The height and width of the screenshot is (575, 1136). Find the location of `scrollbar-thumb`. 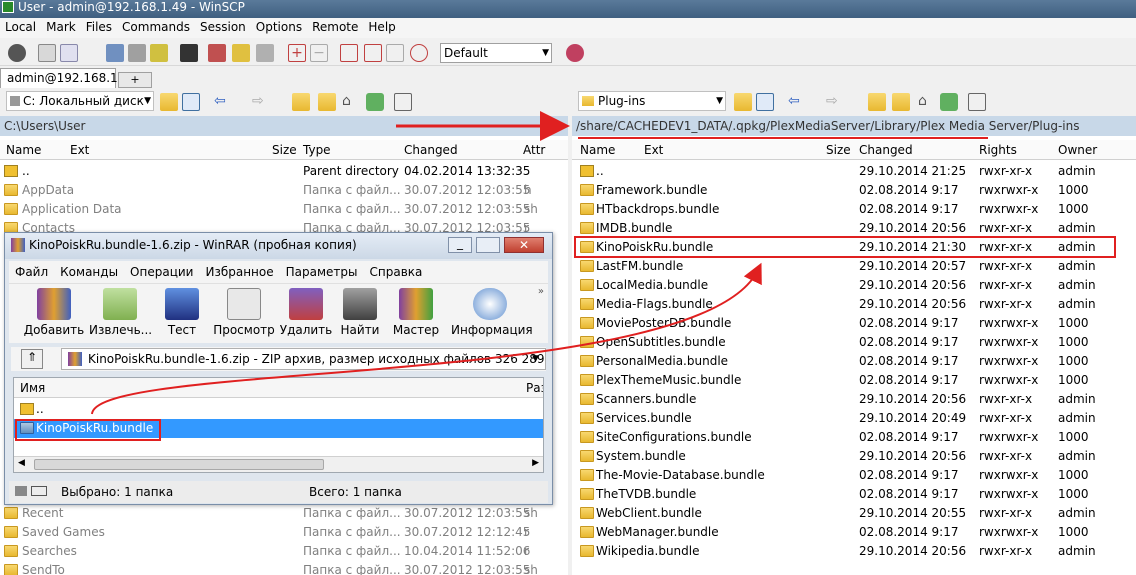

scrollbar-thumb is located at coordinates (179, 464).